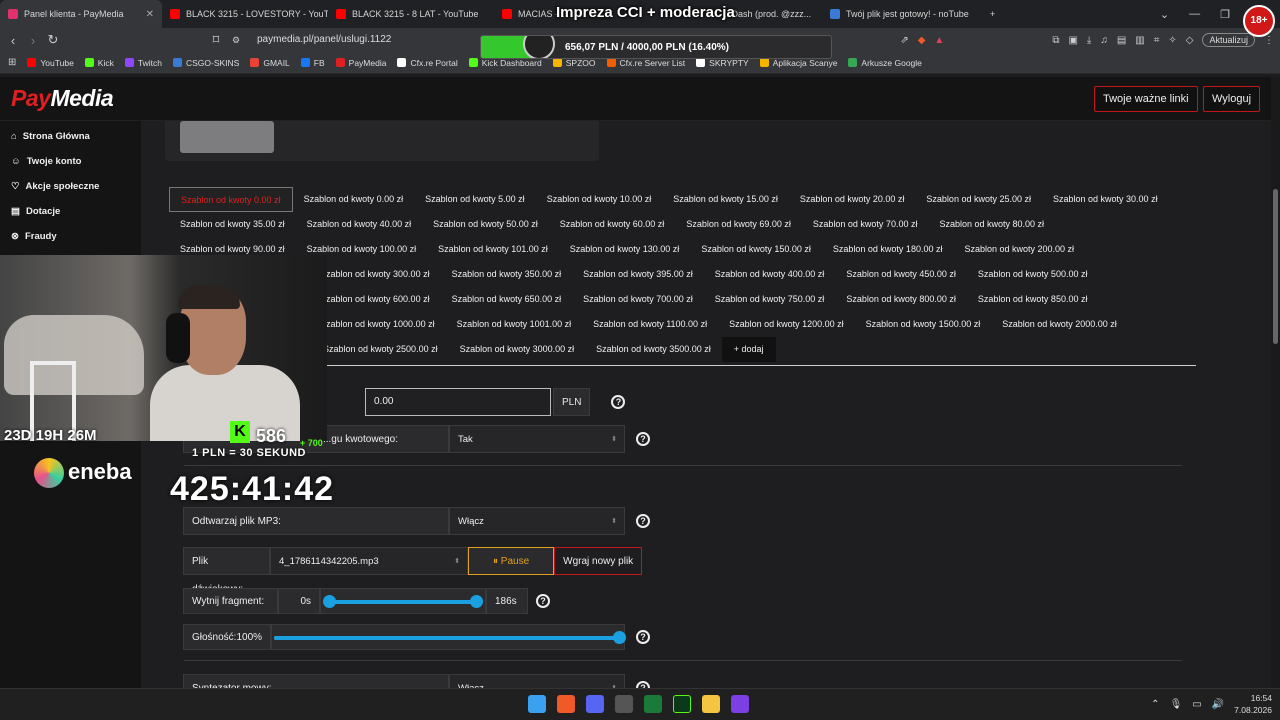 The height and width of the screenshot is (720, 1280). I want to click on sidebar-item-account: ☺ Twoje konto, so click(70, 161).